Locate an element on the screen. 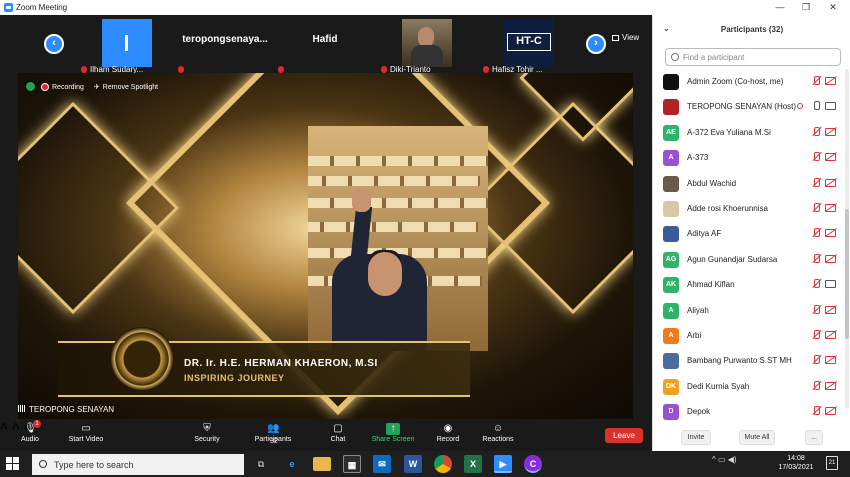 The image size is (850, 477). participant-search-input: Find a participant is located at coordinates (753, 57).